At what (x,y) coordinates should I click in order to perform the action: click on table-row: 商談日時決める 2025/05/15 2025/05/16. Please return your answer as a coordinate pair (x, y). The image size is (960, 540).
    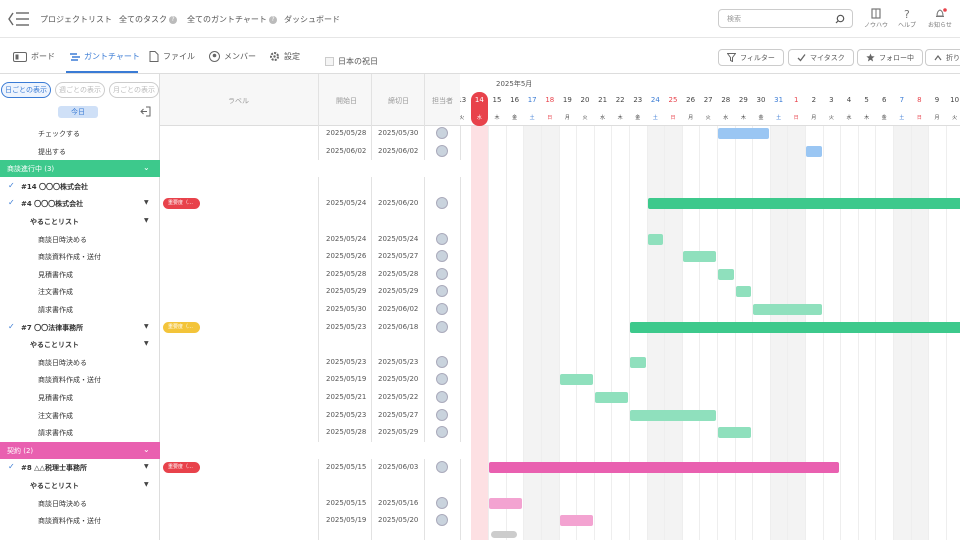
    Looking at the image, I should click on (230, 504).